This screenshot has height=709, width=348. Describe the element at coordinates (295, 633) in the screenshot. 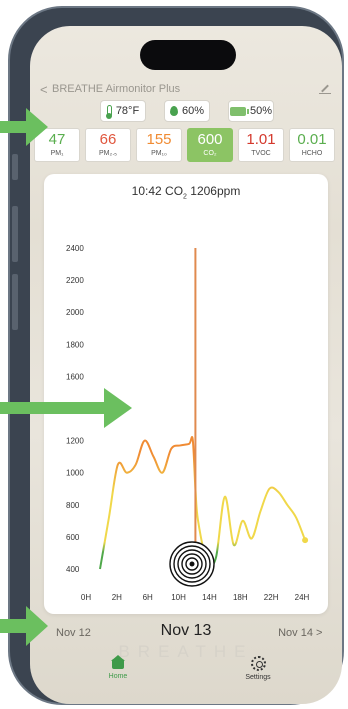

I see `next-day-label: Nov 14` at that location.